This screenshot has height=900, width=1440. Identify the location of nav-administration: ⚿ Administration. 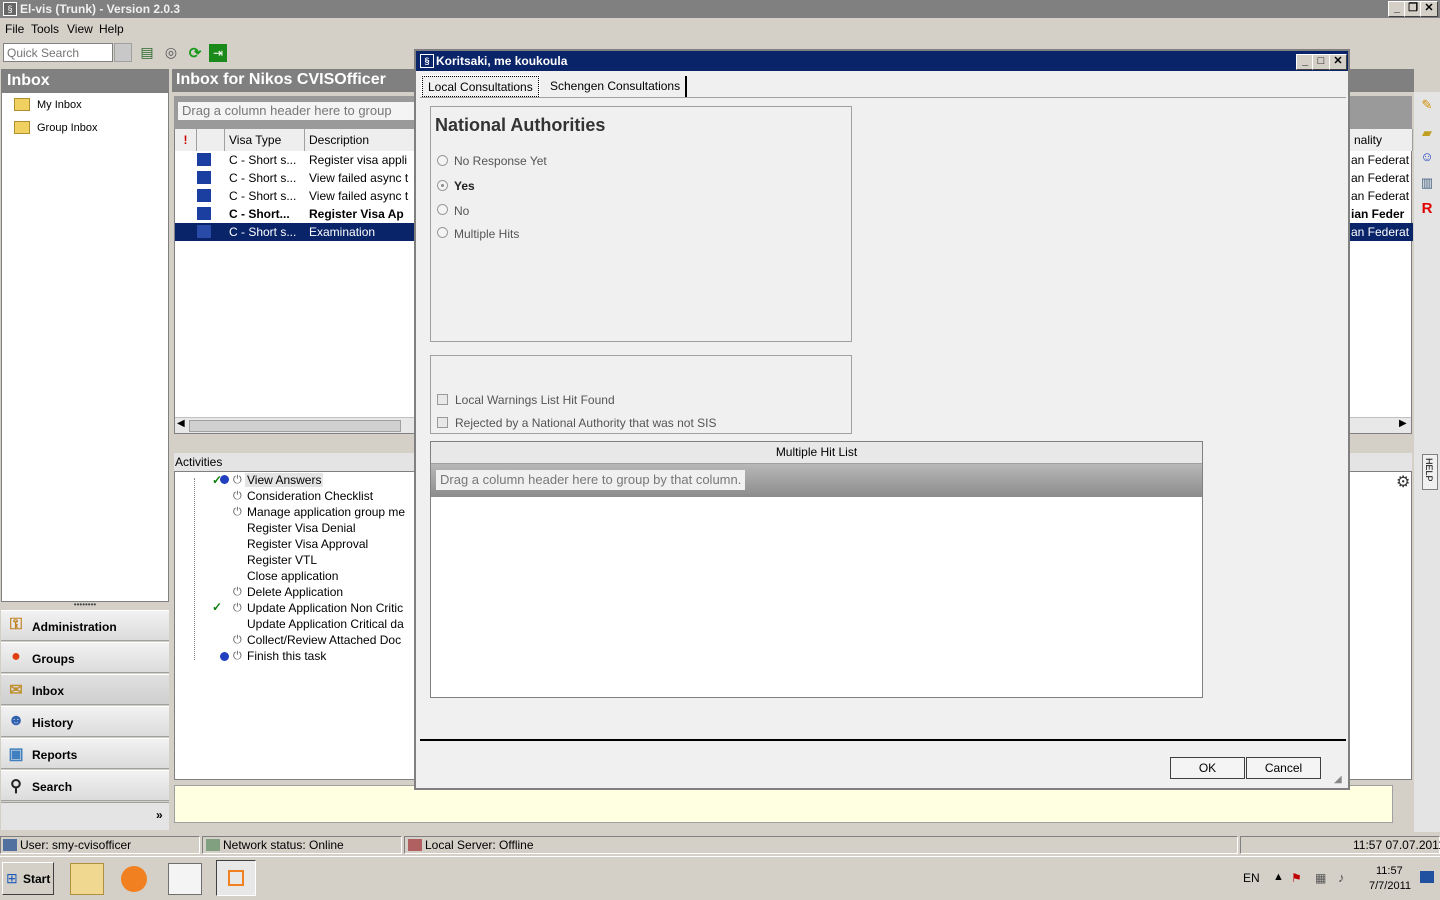
(85, 625).